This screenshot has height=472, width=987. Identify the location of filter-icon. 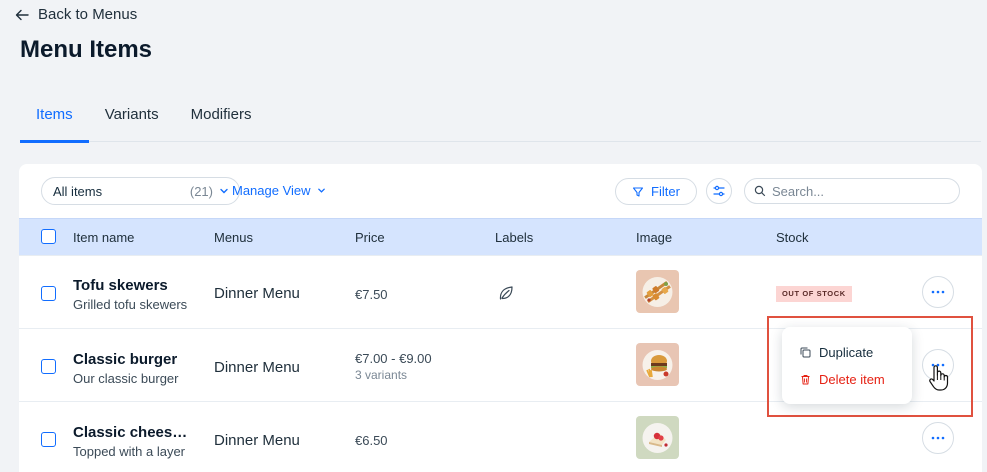
(638, 191).